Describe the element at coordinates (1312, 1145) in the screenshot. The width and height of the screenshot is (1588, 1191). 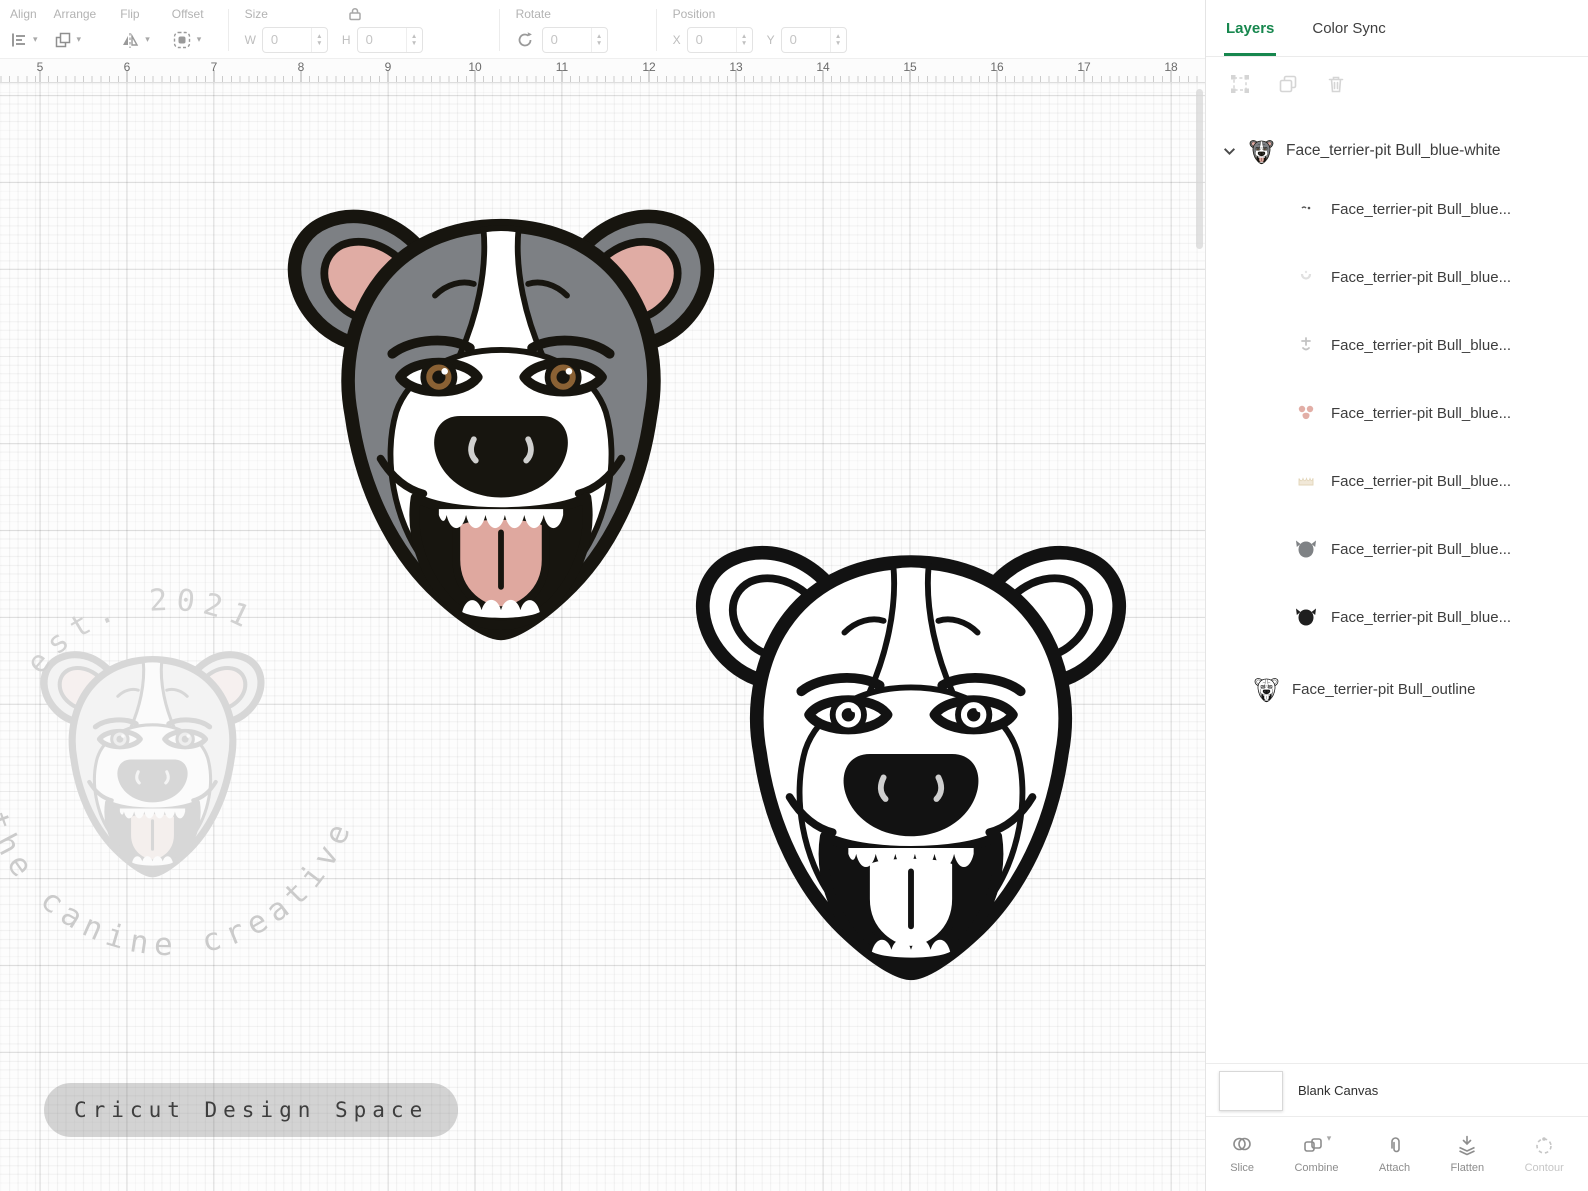
I see `combine-icon` at that location.